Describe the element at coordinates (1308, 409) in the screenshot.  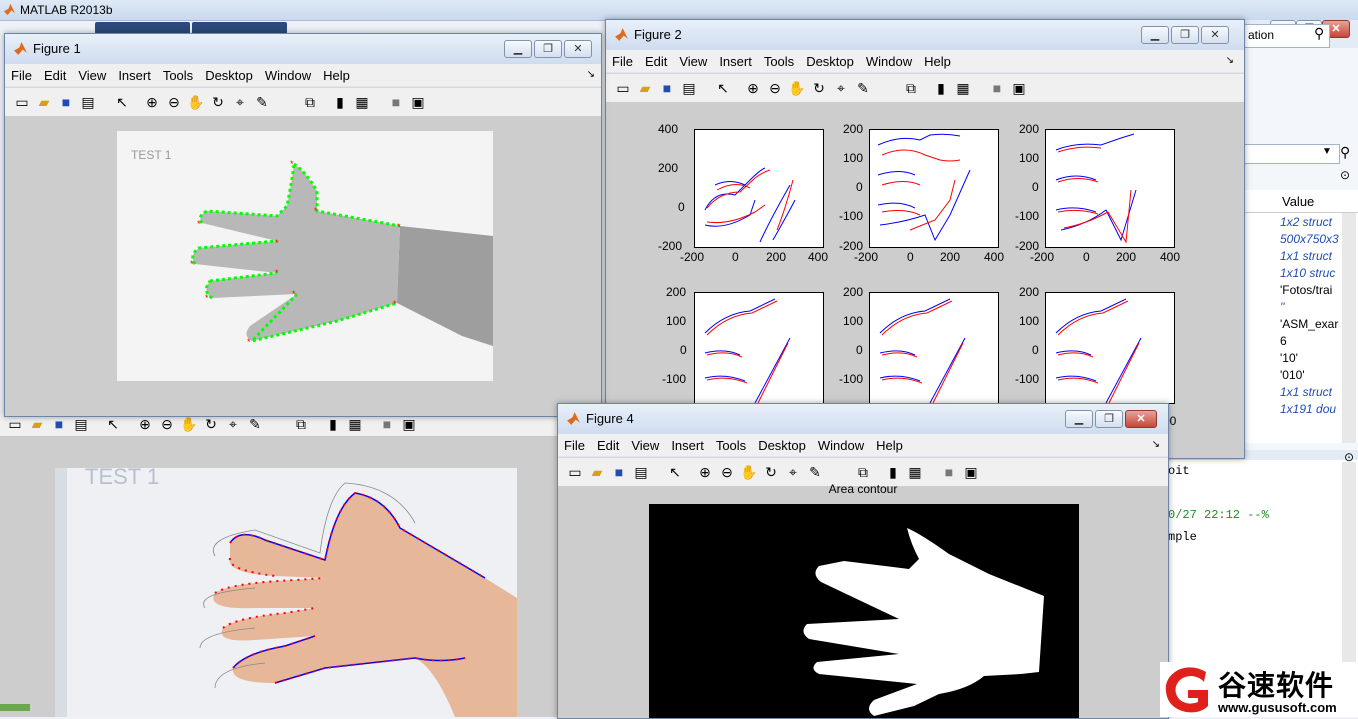
I see `value-cell: 1x191 dou` at that location.